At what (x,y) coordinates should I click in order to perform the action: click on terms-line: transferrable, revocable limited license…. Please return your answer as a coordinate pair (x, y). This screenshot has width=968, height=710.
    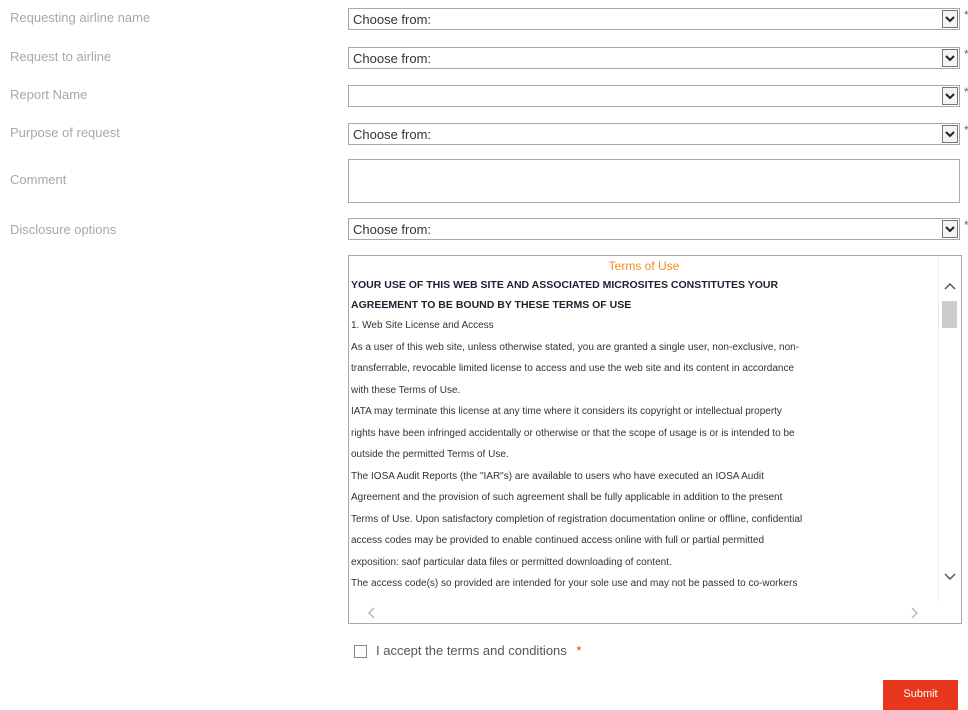
    Looking at the image, I should click on (573, 368).